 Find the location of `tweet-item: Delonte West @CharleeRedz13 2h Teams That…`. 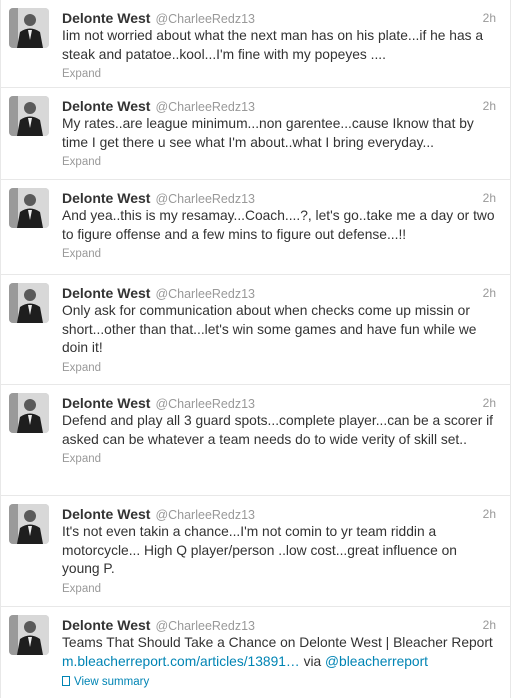

tweet-item: Delonte West @CharleeRedz13 2h Teams That… is located at coordinates (255, 652).